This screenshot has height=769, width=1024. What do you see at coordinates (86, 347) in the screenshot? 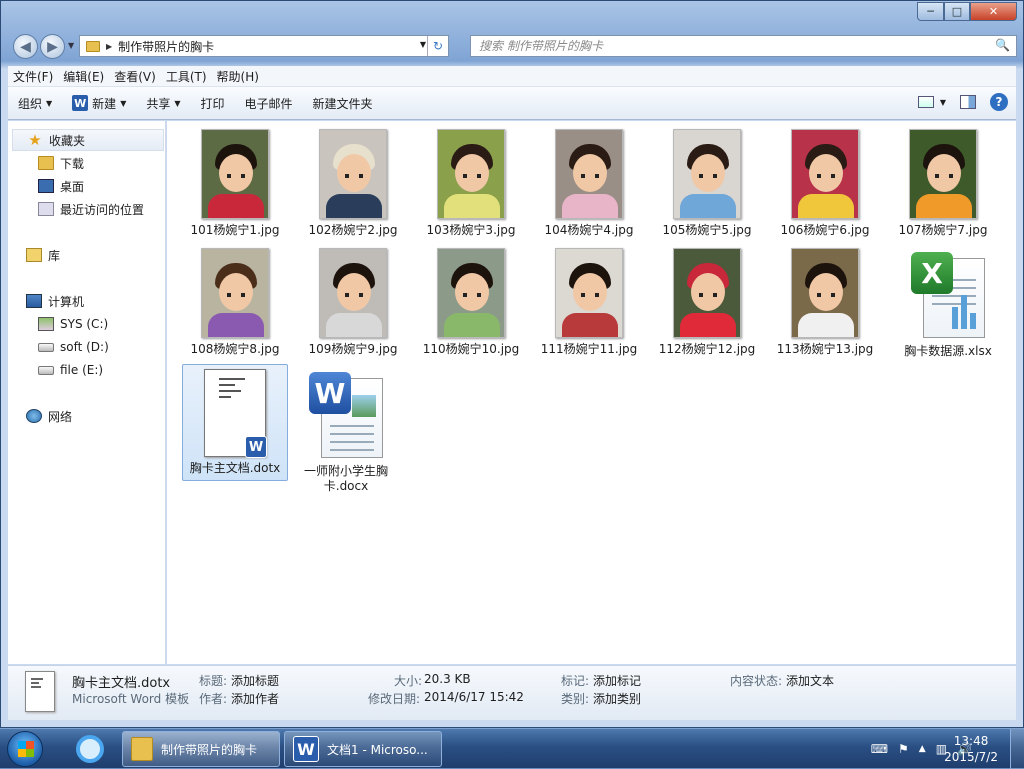
I see `sidebar-item-drive-d: soft (D:)` at bounding box center [86, 347].